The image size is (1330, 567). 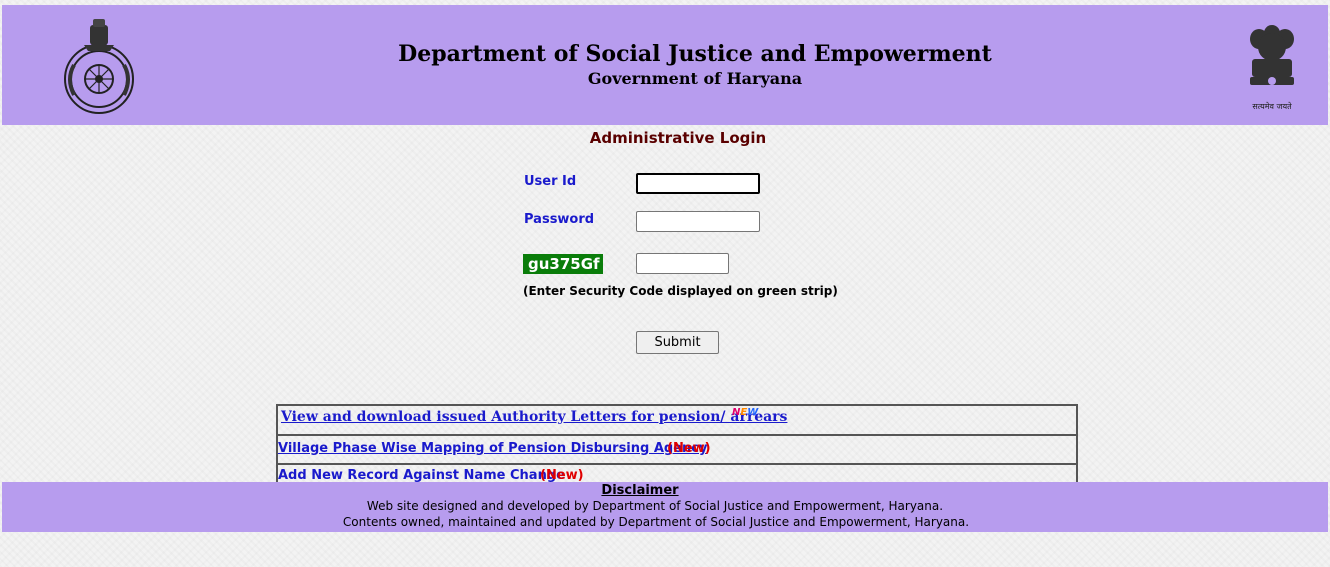 What do you see at coordinates (698, 221) in the screenshot?
I see `password-input` at bounding box center [698, 221].